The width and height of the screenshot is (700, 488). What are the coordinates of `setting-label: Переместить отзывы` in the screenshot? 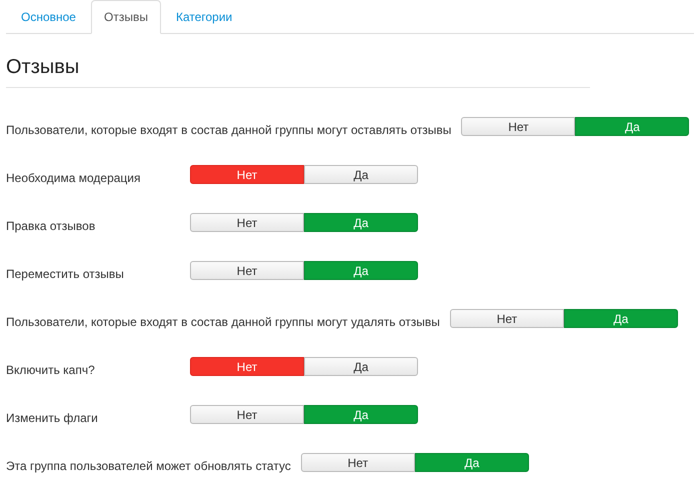 It's located at (65, 273).